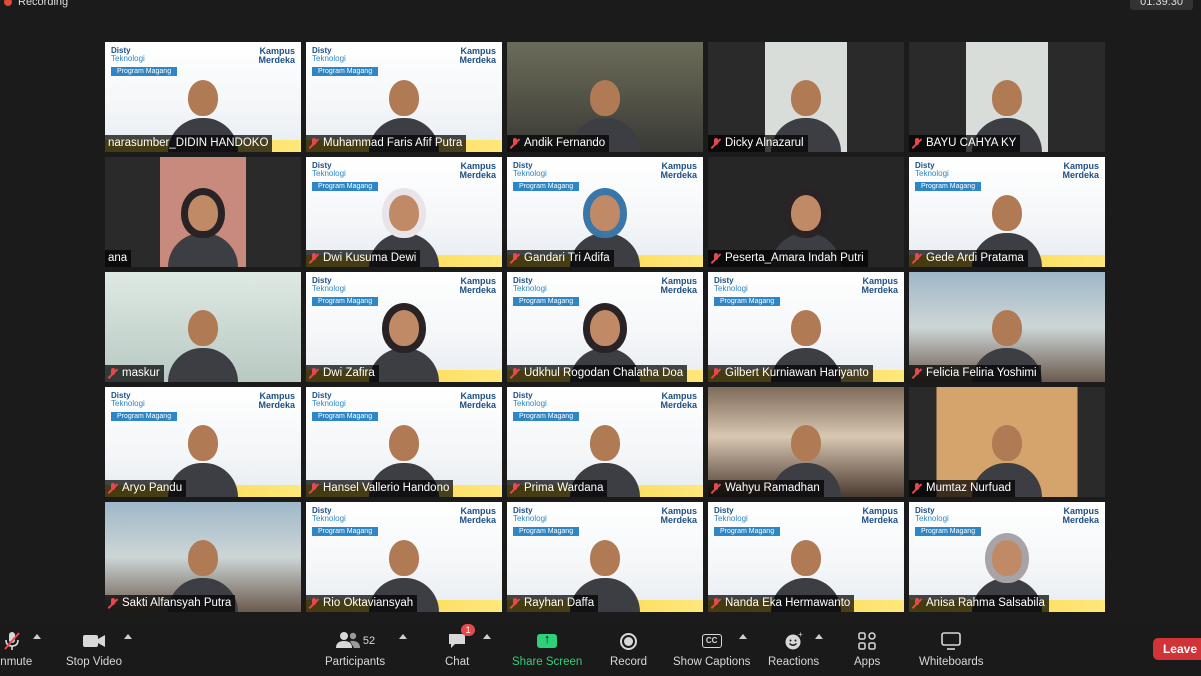 The image size is (1201, 676). I want to click on participant-tile: Andik Fernando, so click(605, 97).